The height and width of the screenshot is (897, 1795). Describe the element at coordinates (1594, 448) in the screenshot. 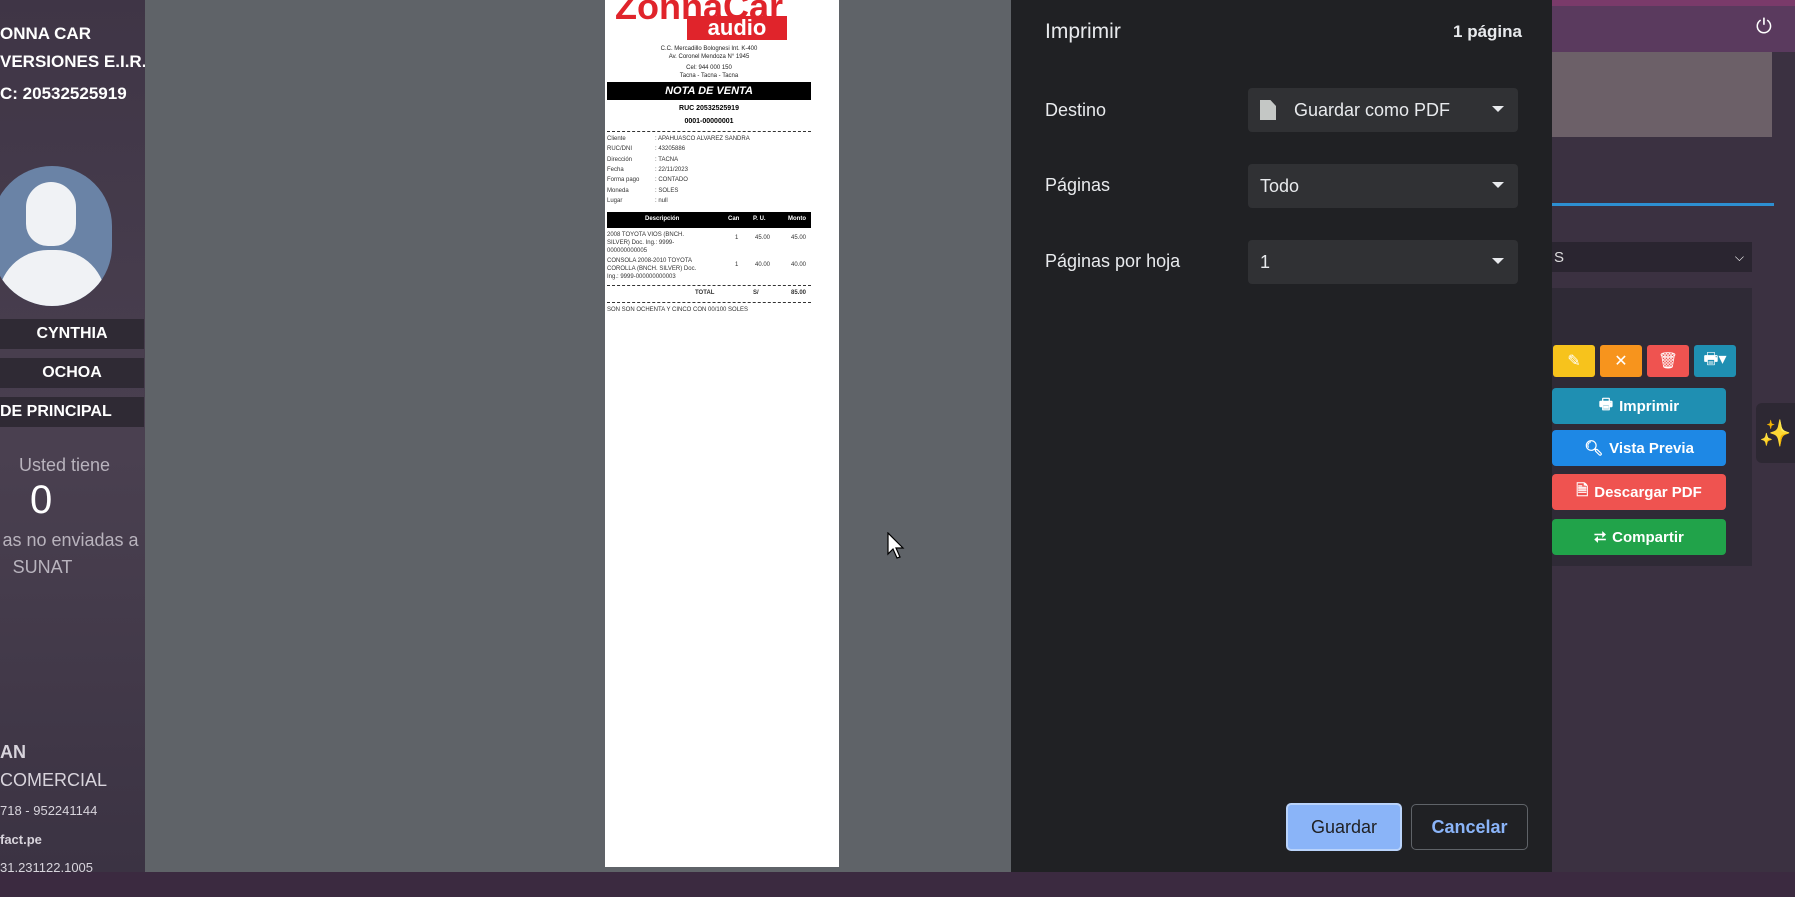

I see `search-icon: 🔍︎` at that location.